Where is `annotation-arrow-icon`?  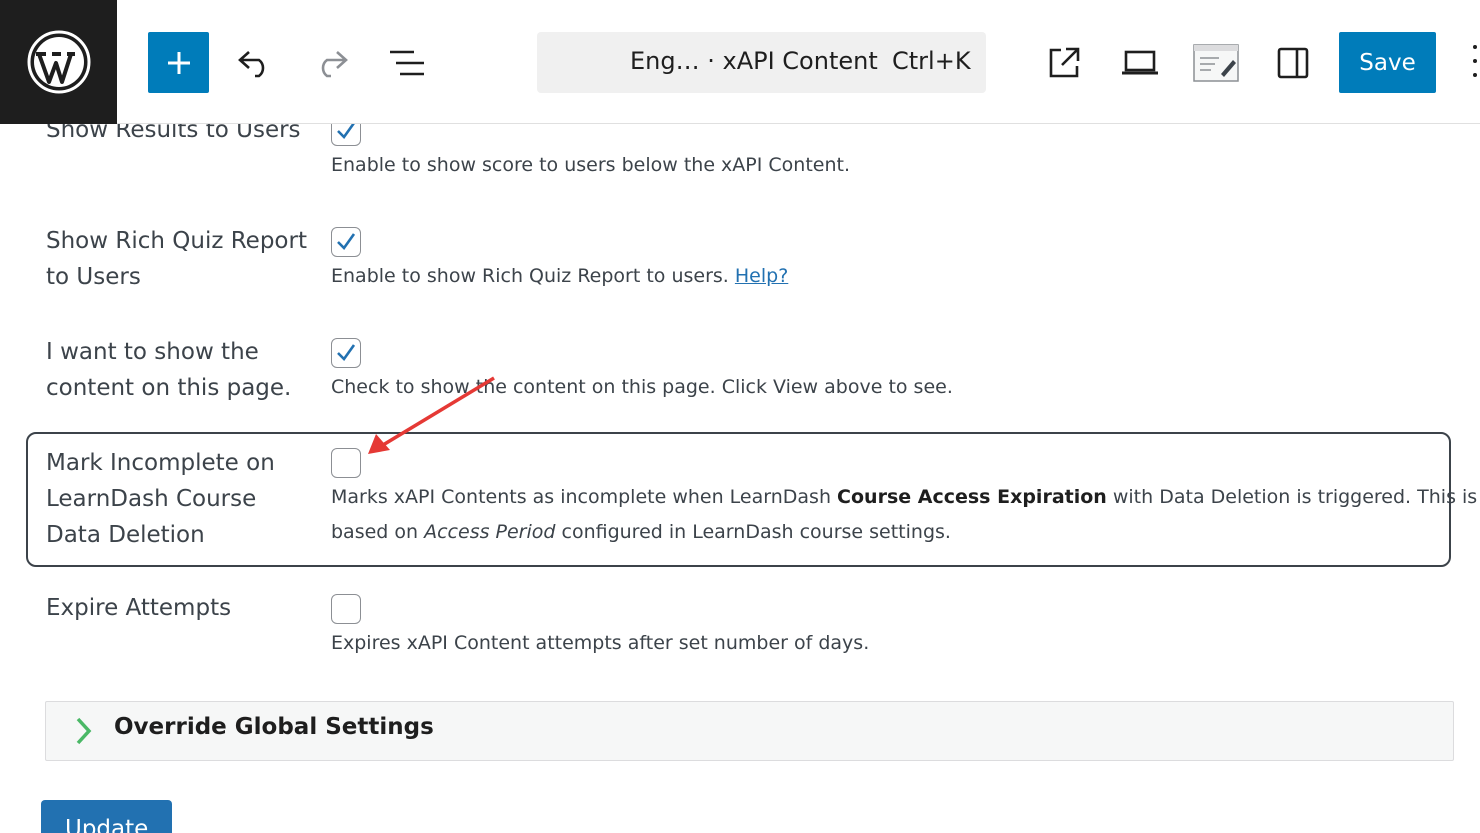
annotation-arrow-icon is located at coordinates (431, 415).